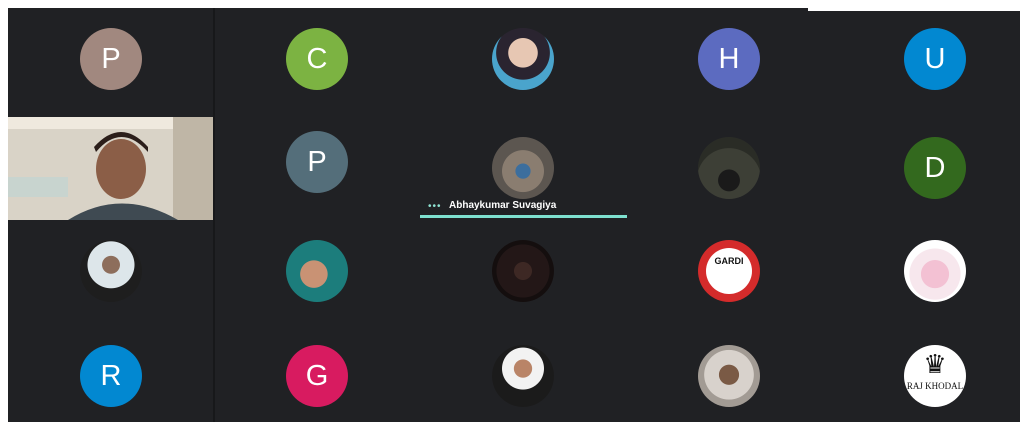  What do you see at coordinates (729, 168) in the screenshot?
I see `motorcycle-photo` at bounding box center [729, 168].